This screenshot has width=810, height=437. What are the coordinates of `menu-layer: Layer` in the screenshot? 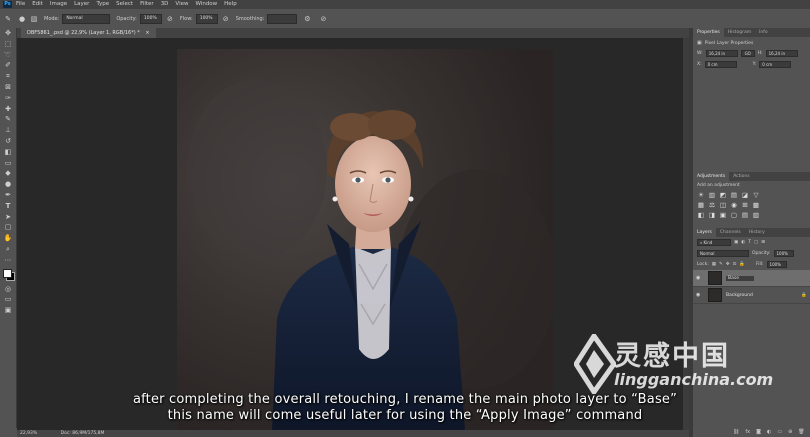 It's located at (81, 4).